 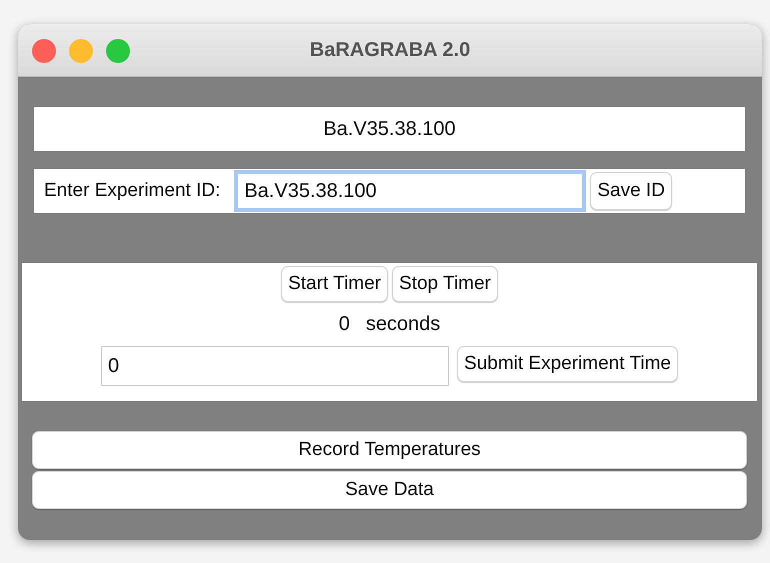 I want to click on timer-unit: seconds, so click(x=403, y=324).